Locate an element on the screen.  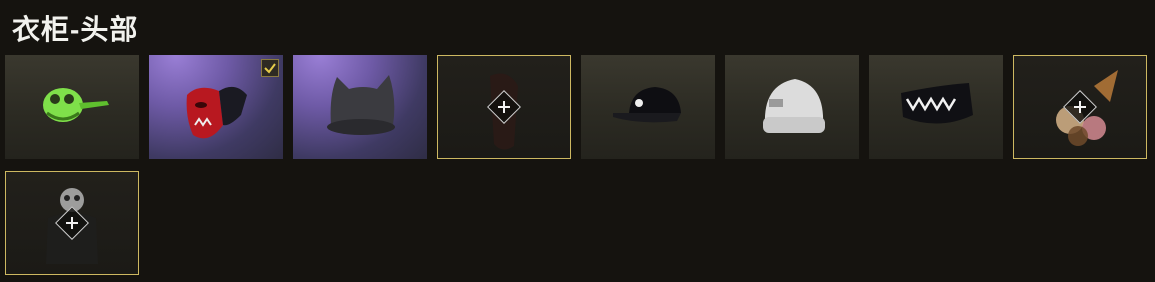
equipped-check-icon is located at coordinates (270, 68).